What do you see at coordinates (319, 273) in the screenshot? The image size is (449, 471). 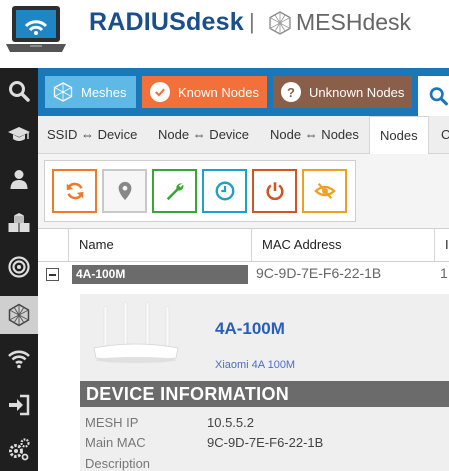 I see `row-mac-address: 9C-9D-7E-F6-22-1B` at bounding box center [319, 273].